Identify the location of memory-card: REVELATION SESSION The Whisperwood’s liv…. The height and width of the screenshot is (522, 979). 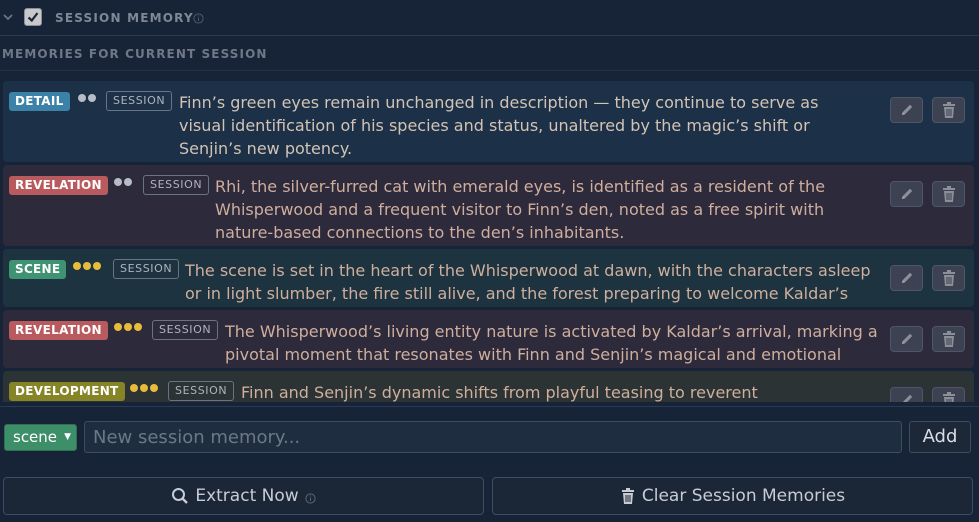
(488, 348).